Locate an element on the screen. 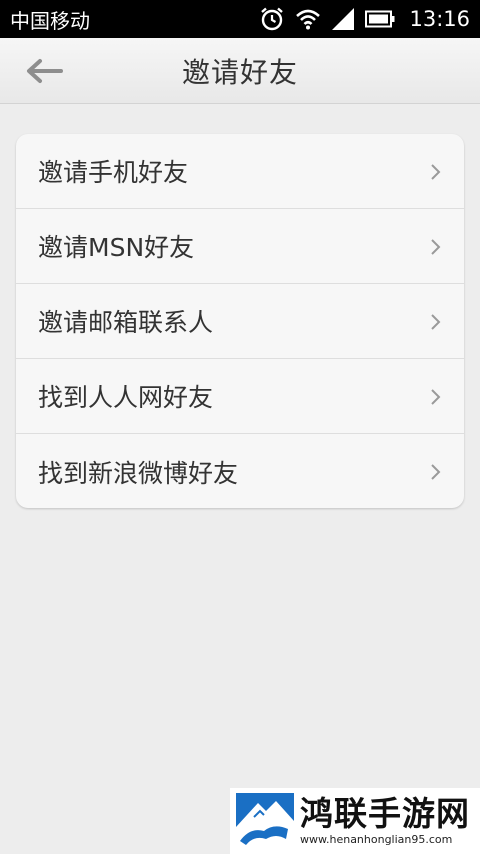  list-item-label: 邀请MSN好友 is located at coordinates (116, 247).